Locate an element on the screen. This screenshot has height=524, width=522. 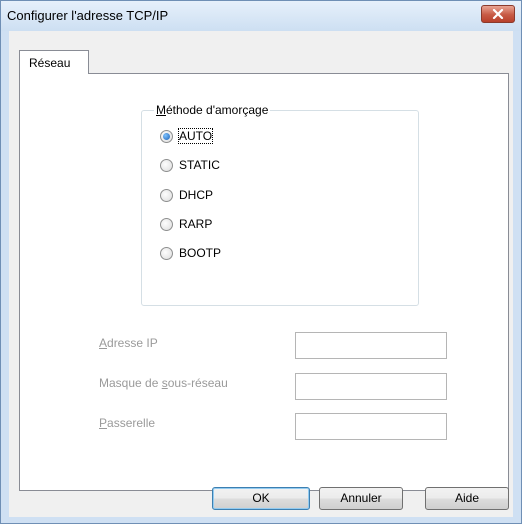
gateway-label: Passerelle is located at coordinates (127, 423).